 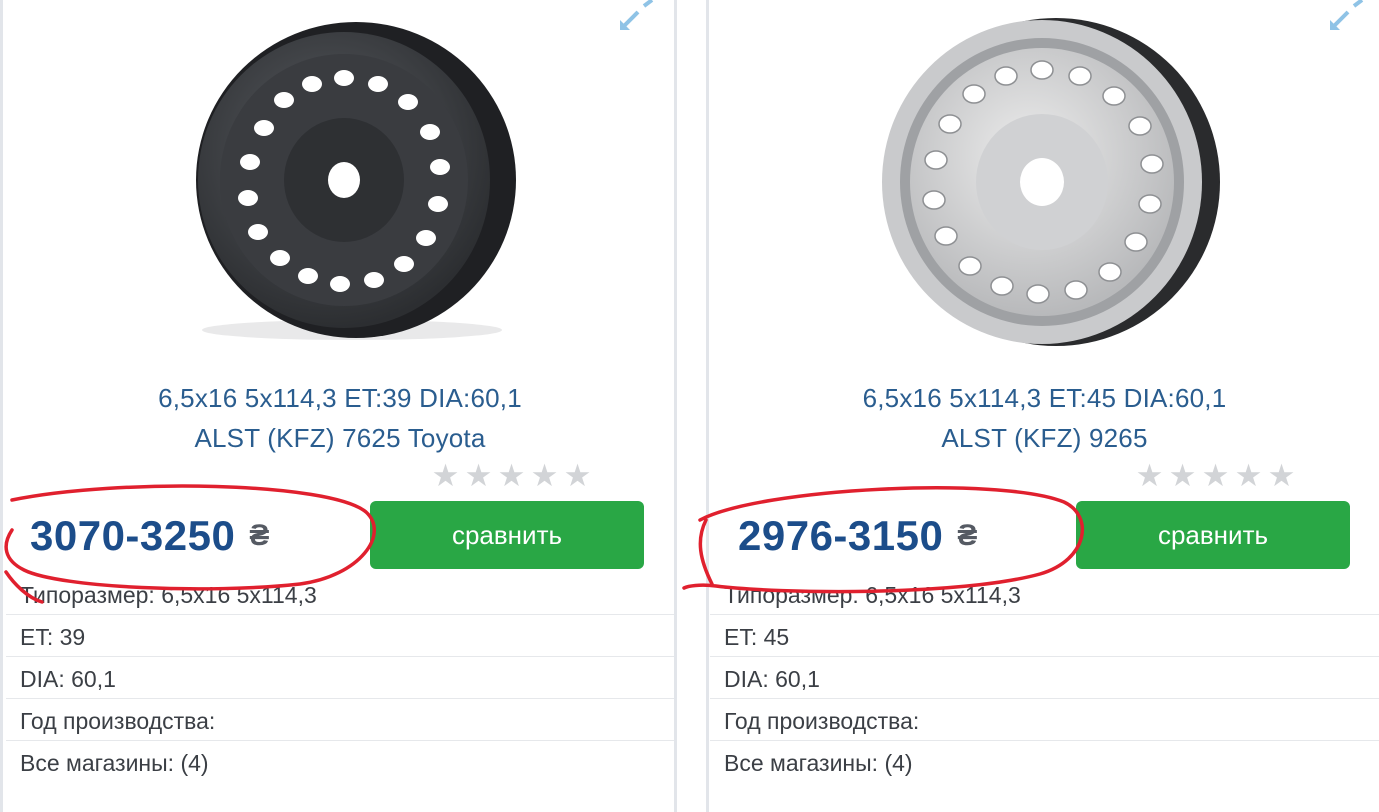 What do you see at coordinates (133, 535) in the screenshot?
I see `price-range: 3070-3250` at bounding box center [133, 535].